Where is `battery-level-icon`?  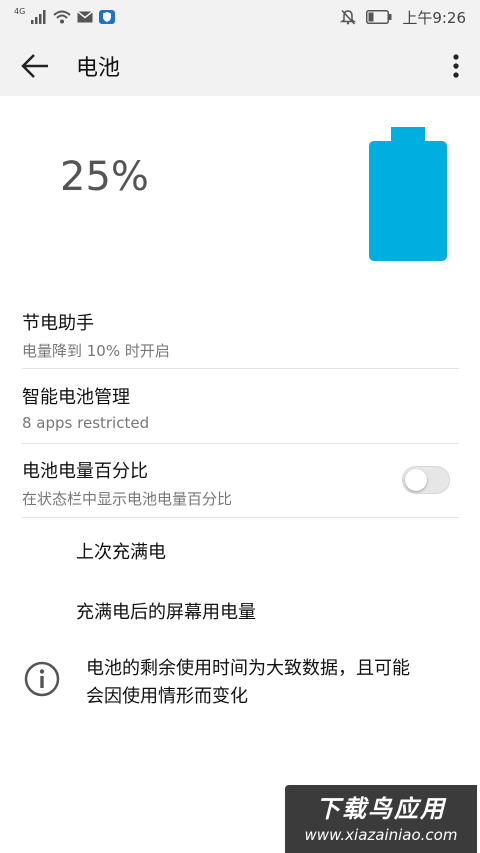 battery-level-icon is located at coordinates (408, 194).